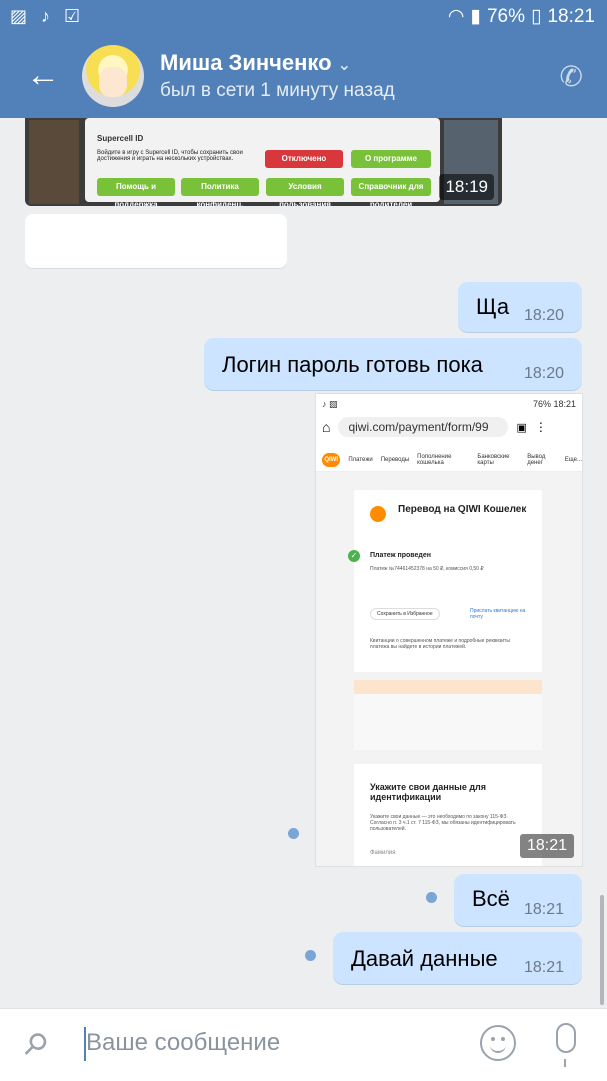 The width and height of the screenshot is (607, 1081). I want to click on game-button: Условия пользования, so click(305, 192).